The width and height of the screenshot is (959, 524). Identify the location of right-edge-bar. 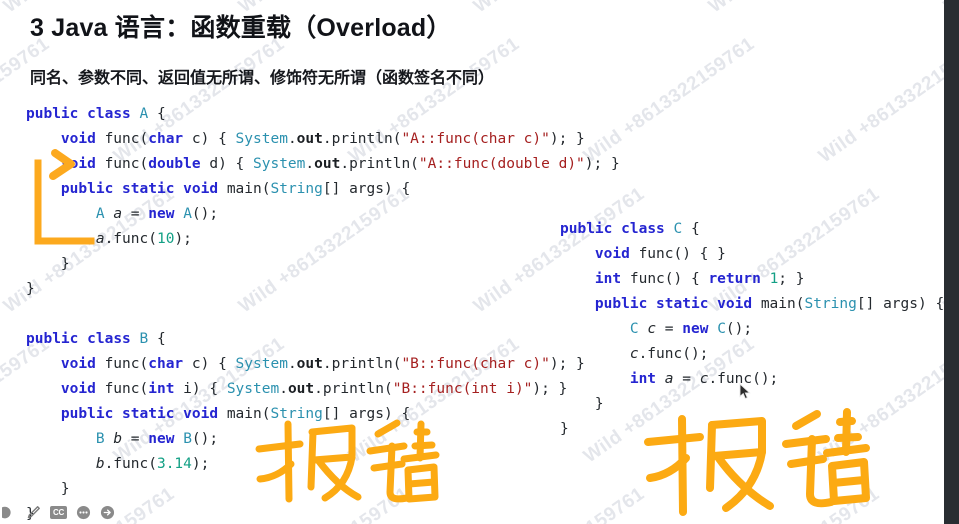
(951, 262).